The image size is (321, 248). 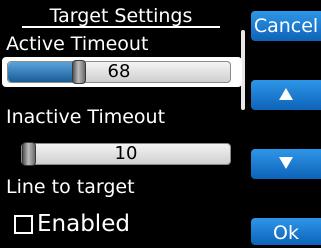 I want to click on inactive-timeout-slider: 10, so click(x=126, y=154).